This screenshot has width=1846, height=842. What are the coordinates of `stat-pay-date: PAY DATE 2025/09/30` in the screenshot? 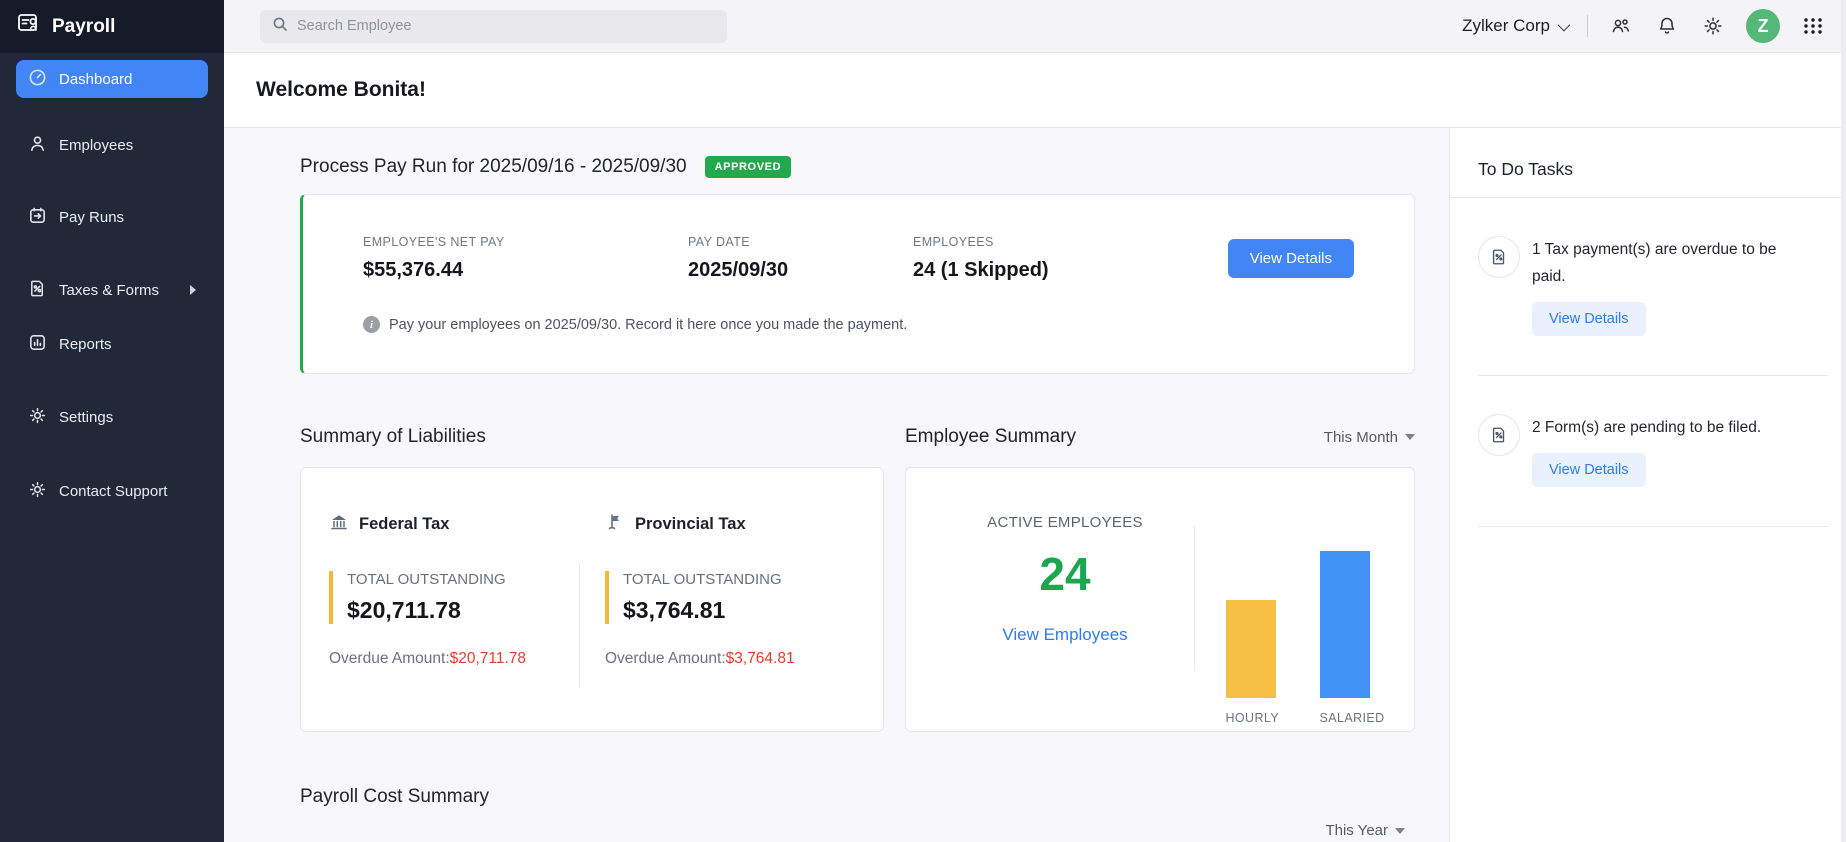 It's located at (800, 258).